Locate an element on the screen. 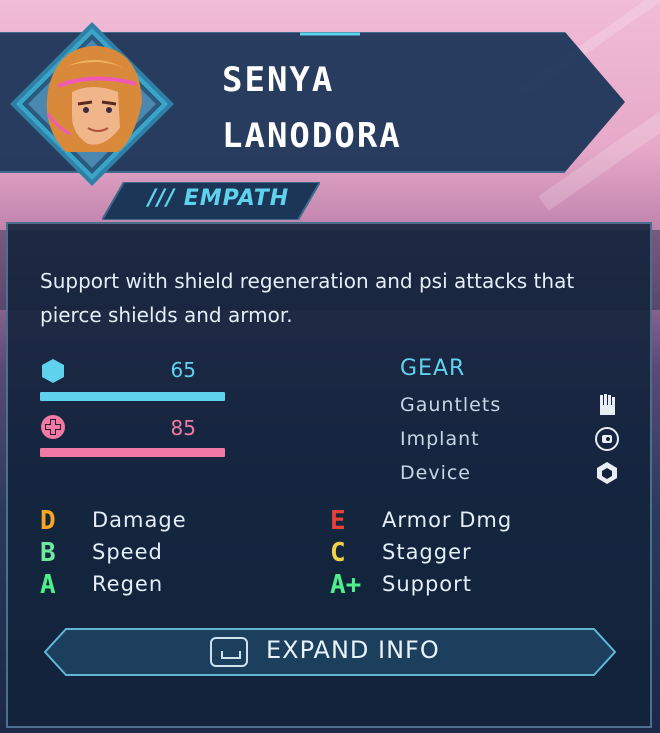 The image size is (660, 733). rating-label-speed: Speed is located at coordinates (127, 552).